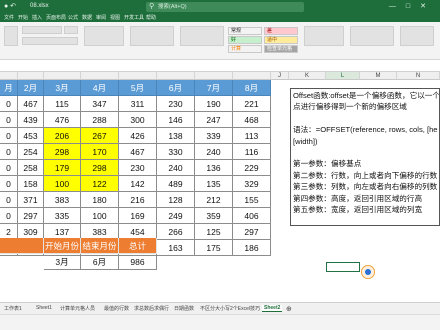 This screenshot has height=330, width=440. What do you see at coordinates (62, 246) in the screenshot?
I see `summary-header: 开始月份` at bounding box center [62, 246].